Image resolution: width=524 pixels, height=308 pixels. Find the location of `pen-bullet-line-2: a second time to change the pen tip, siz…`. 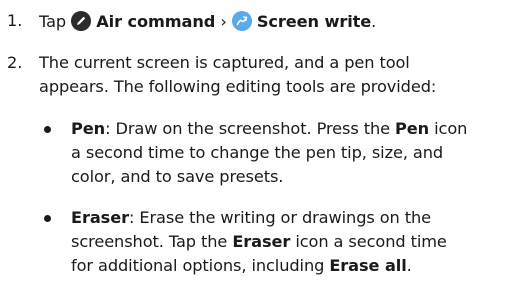

pen-bullet-line-2: a second time to change the pen tip, siz… is located at coordinates (257, 152).